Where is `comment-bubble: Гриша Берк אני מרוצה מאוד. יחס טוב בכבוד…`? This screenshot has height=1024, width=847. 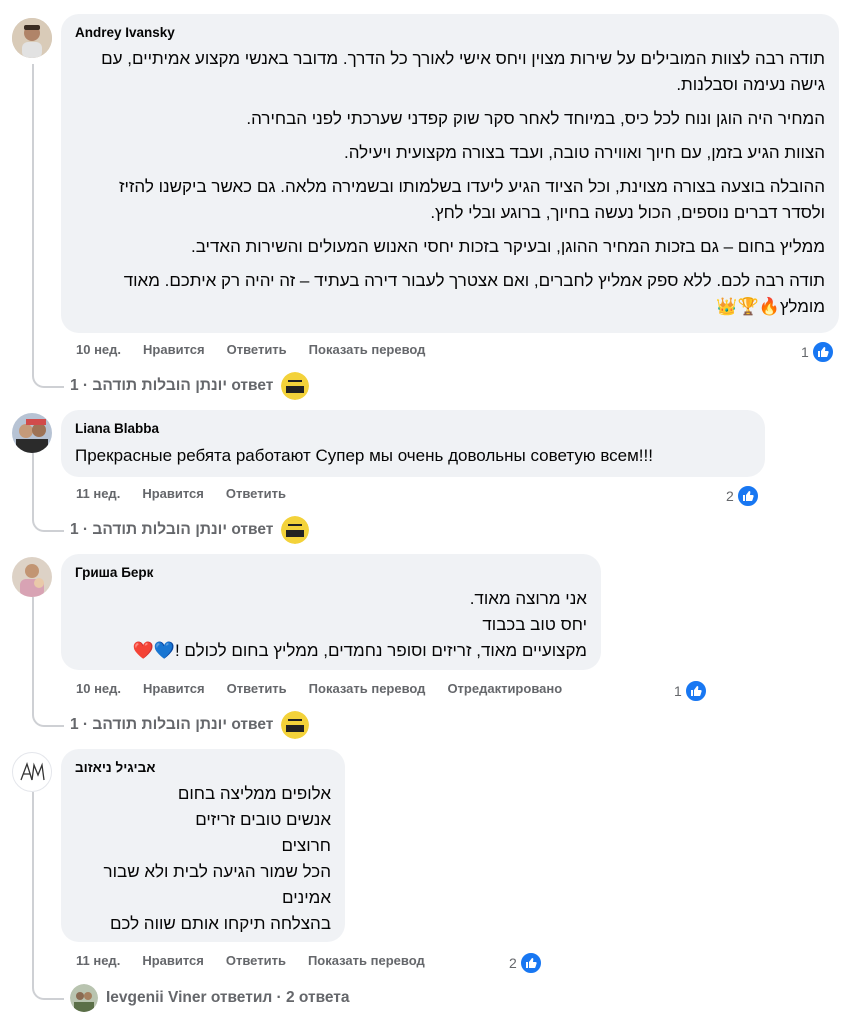
comment-bubble: Гриша Берк אני מרוצה מאוד. יחס טוב בכבוד… is located at coordinates (331, 612).